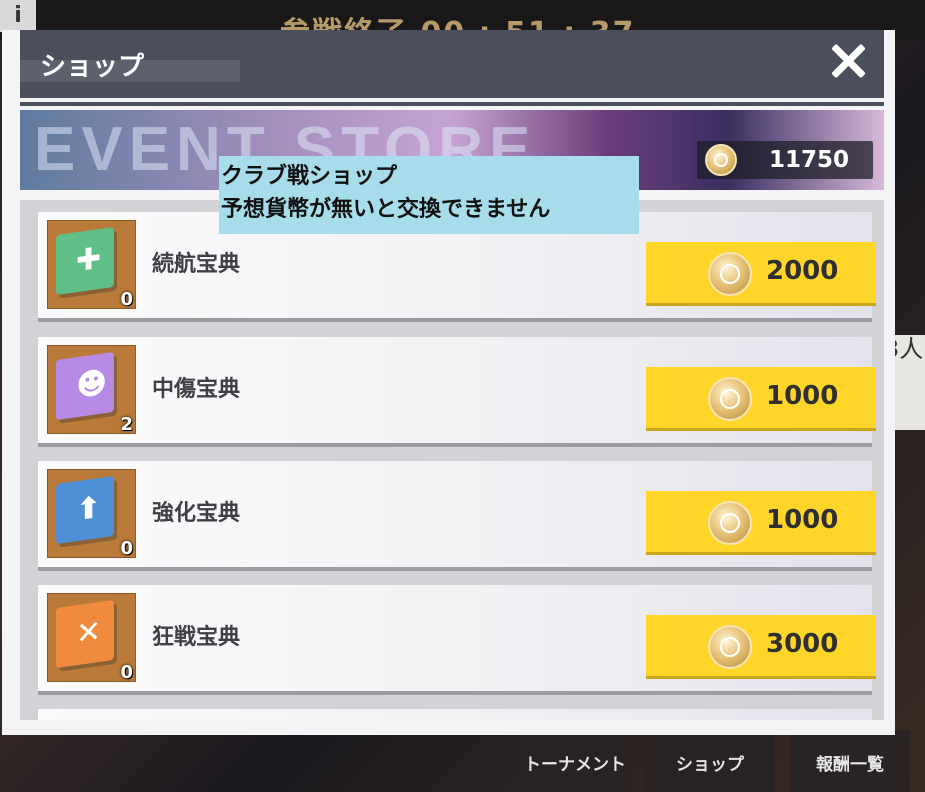  I want to click on shop-item: ⬆ 0 強化宝典 1000, so click(457, 516).